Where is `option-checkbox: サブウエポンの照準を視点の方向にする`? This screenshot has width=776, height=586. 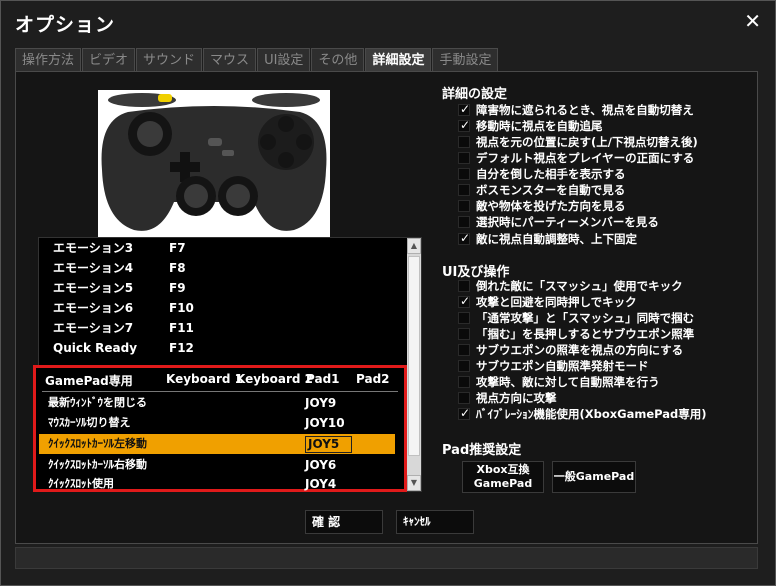
option-checkbox: サブウエポンの照準を視点の方向にする is located at coordinates (570, 350).